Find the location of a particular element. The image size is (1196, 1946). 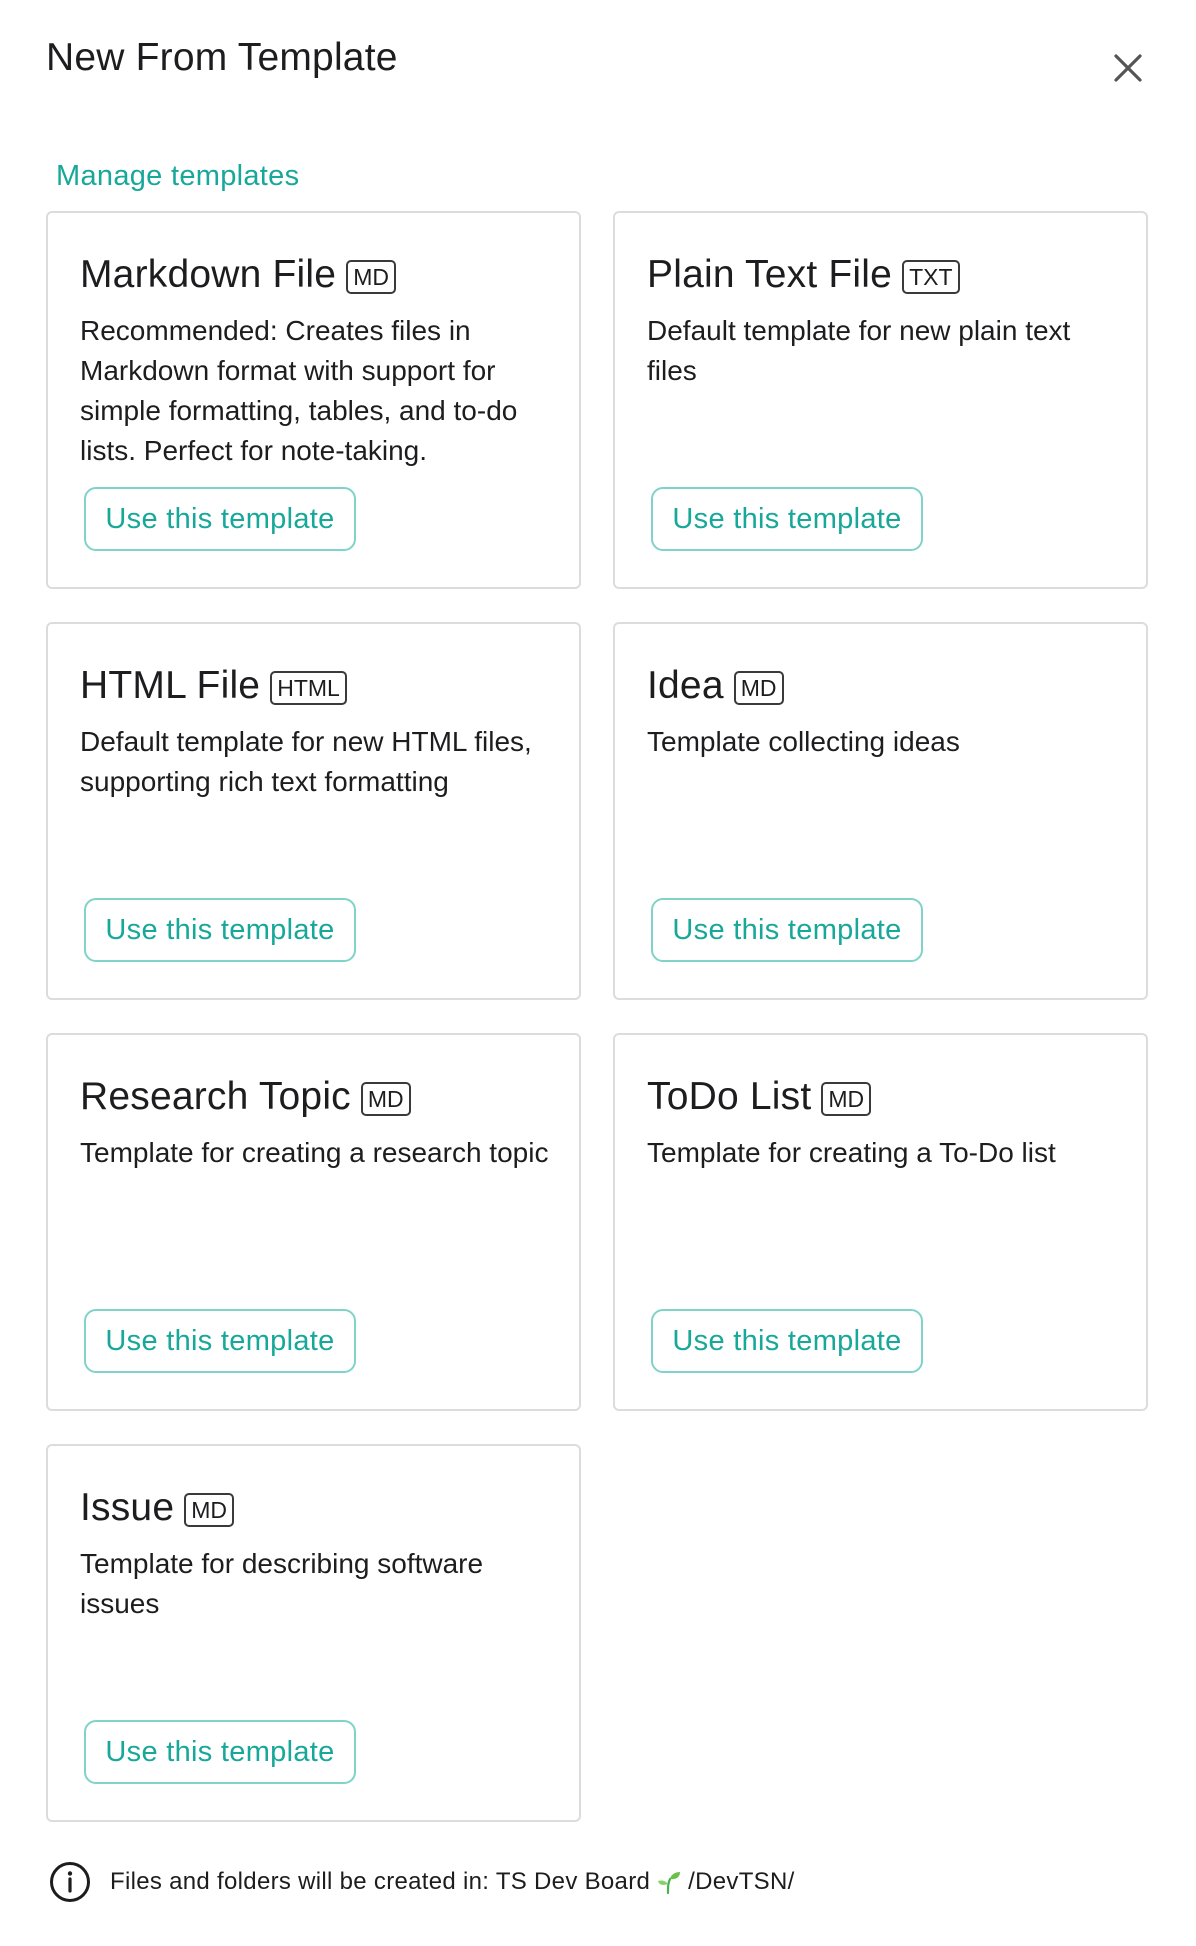

file-type-badge: TXT is located at coordinates (931, 277).